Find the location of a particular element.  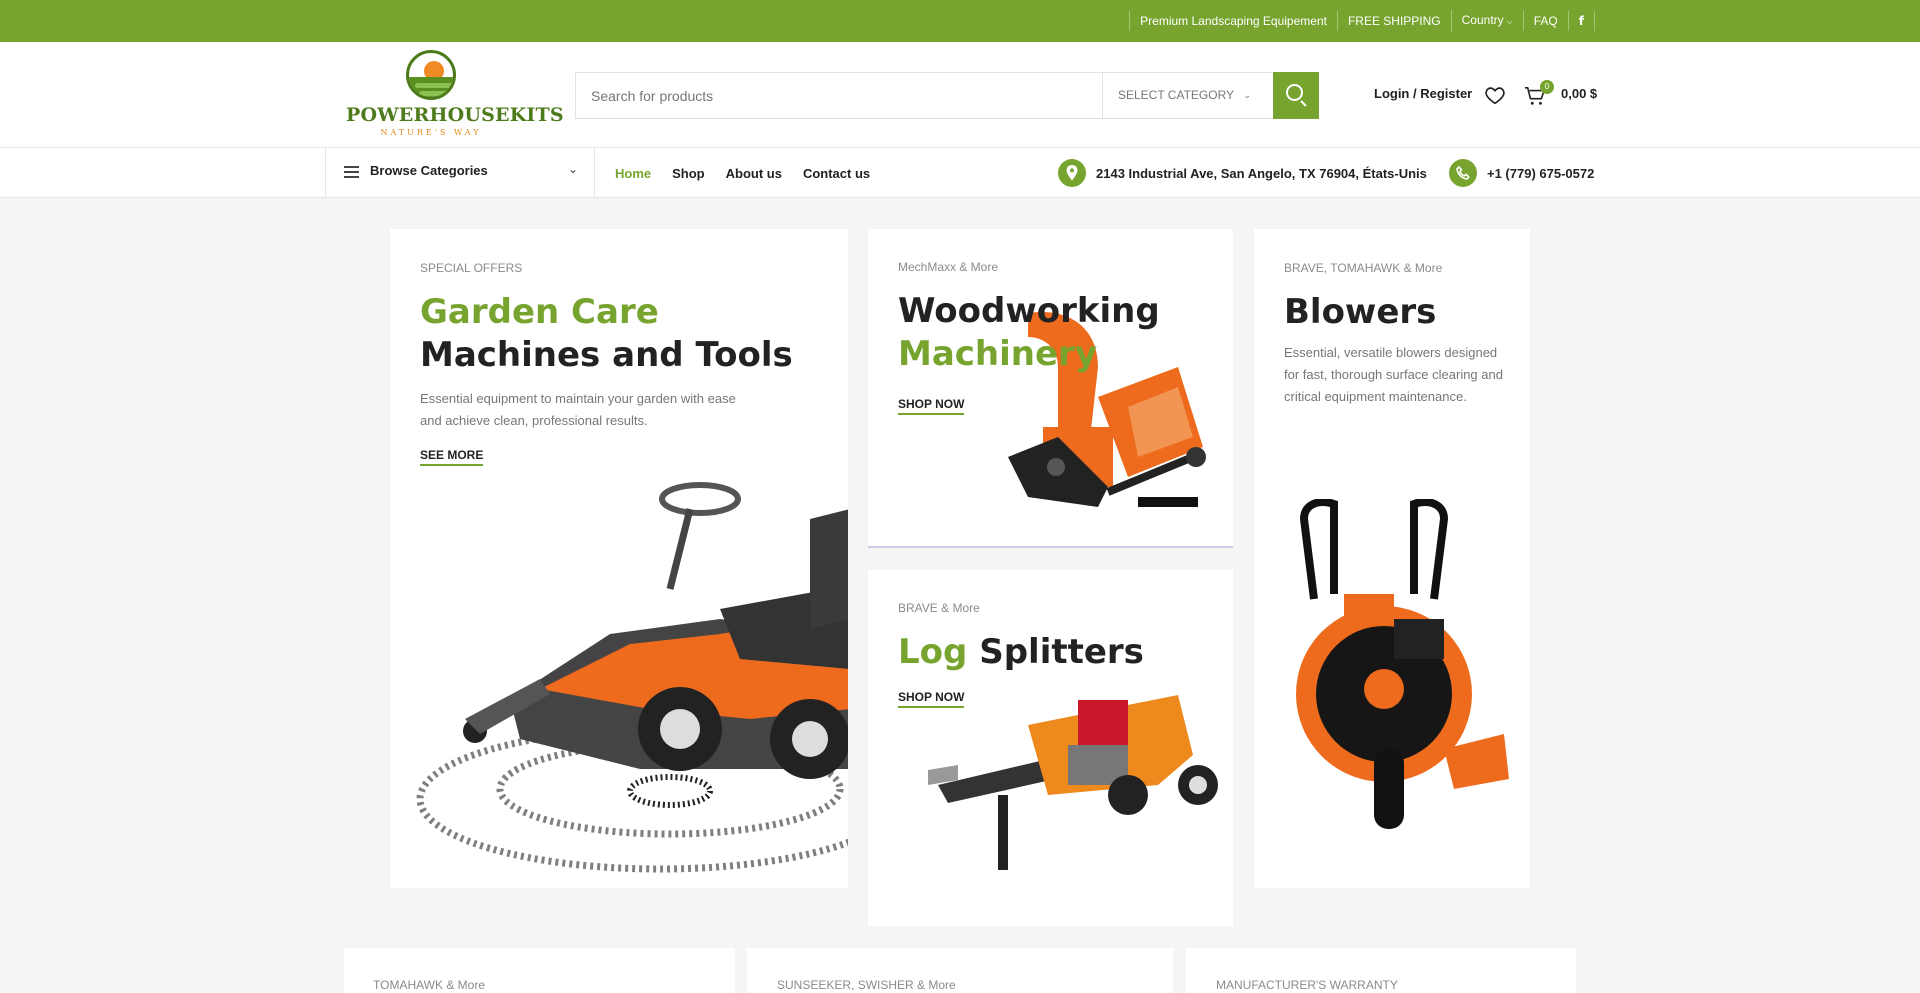

logo-tagline: NATURE'S WAY is located at coordinates (431, 132).